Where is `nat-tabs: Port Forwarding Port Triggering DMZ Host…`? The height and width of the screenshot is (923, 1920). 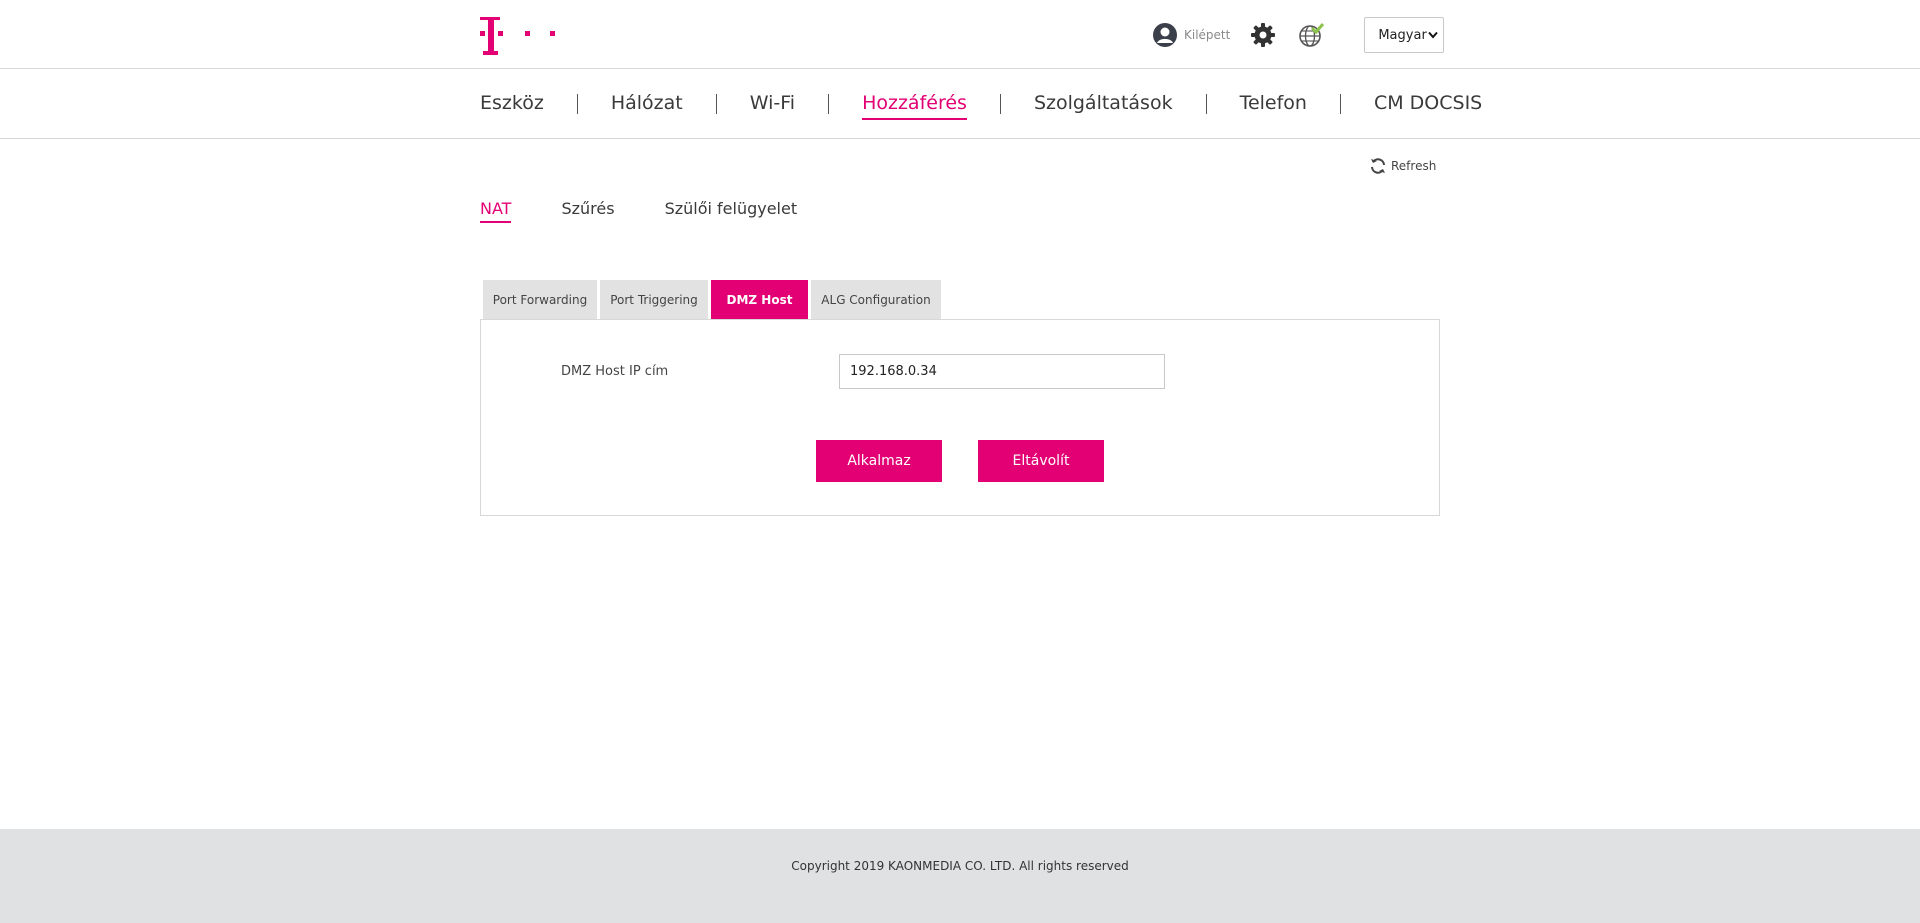 nat-tabs: Port Forwarding Port Triggering DMZ Host… is located at coordinates (713, 299).